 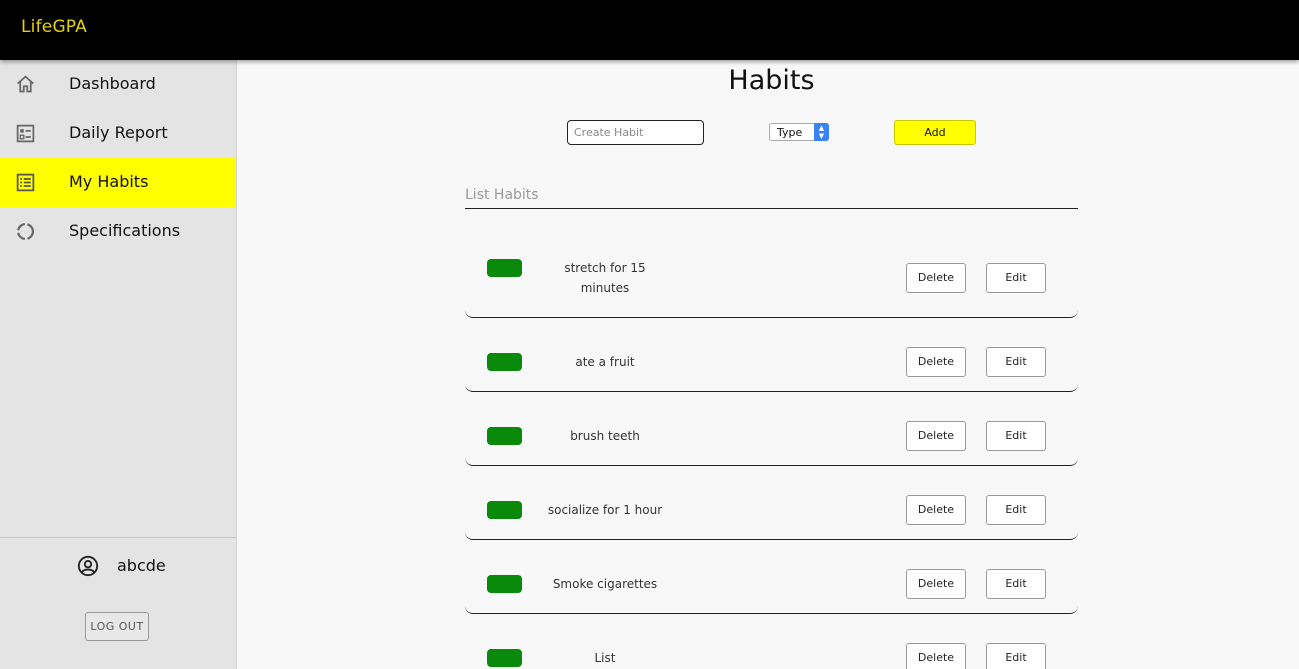 What do you see at coordinates (605, 510) in the screenshot?
I see `habit-name: socialize for 1 hour` at bounding box center [605, 510].